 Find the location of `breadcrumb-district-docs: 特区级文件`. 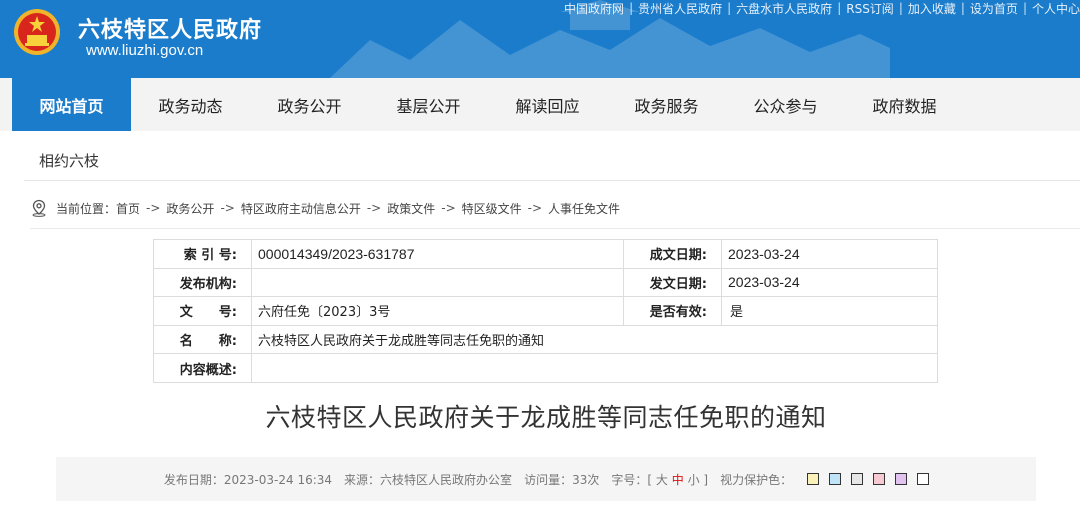

breadcrumb-district-docs: 特区级文件 is located at coordinates (492, 208).